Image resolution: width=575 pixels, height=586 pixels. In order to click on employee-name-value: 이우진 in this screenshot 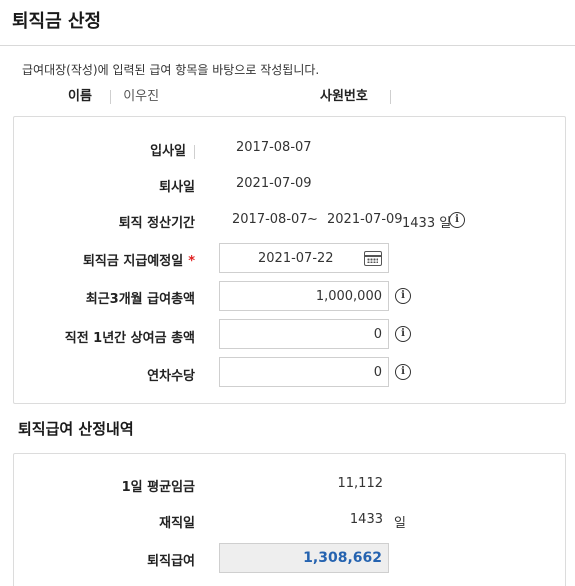, I will do `click(141, 96)`.